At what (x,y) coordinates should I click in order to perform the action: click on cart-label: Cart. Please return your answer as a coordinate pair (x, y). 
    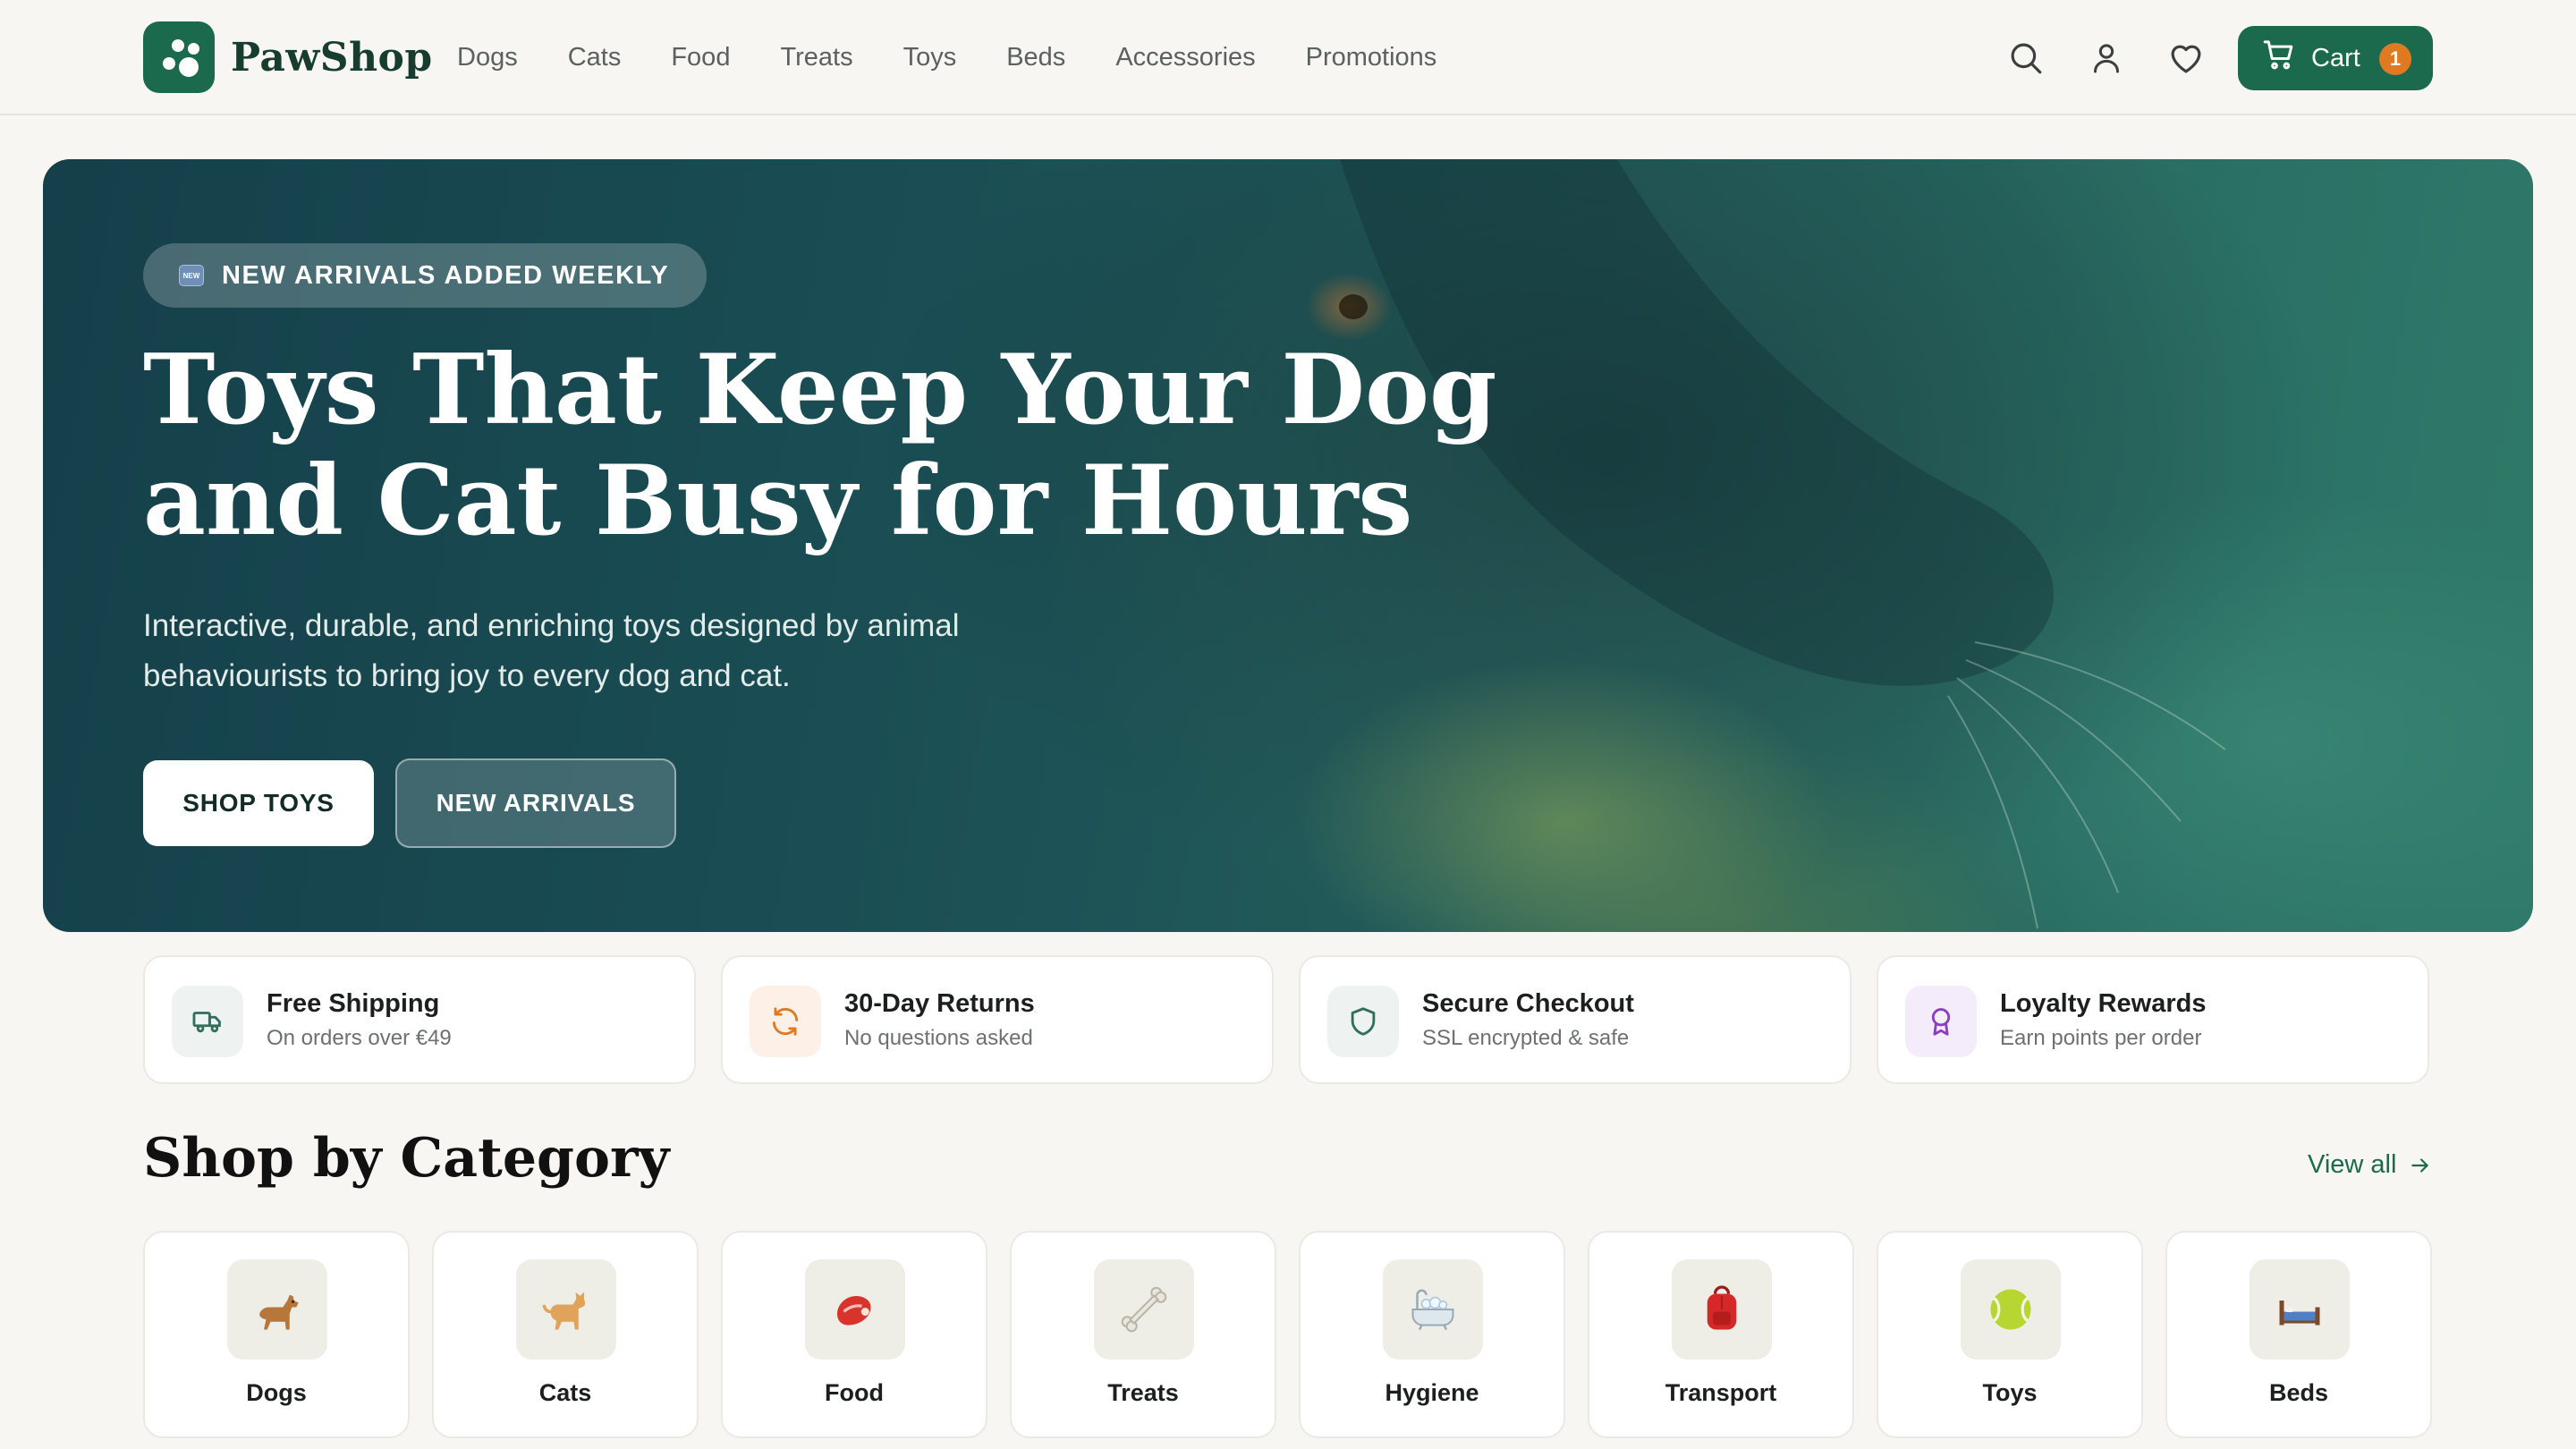
    Looking at the image, I should click on (2335, 57).